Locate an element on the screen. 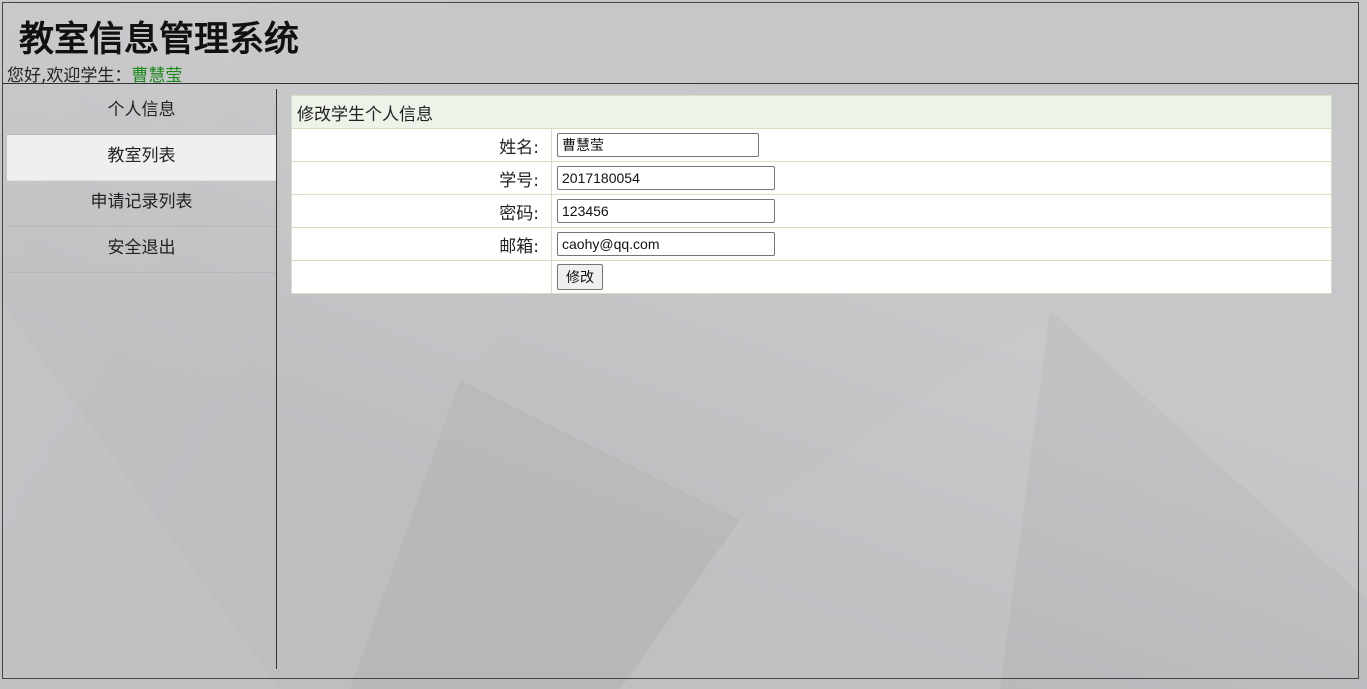 This screenshot has height=689, width=1367. sidebar-item-classroom-list: 教室列表 is located at coordinates (141, 158).